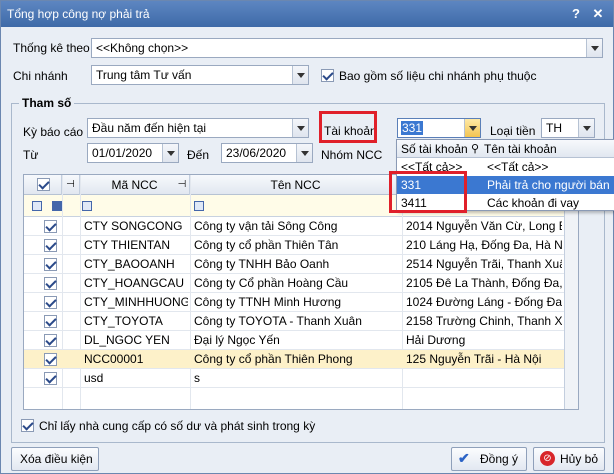 The height and width of the screenshot is (474, 614). I want to click on chi-lay-checkbox, so click(27, 425).